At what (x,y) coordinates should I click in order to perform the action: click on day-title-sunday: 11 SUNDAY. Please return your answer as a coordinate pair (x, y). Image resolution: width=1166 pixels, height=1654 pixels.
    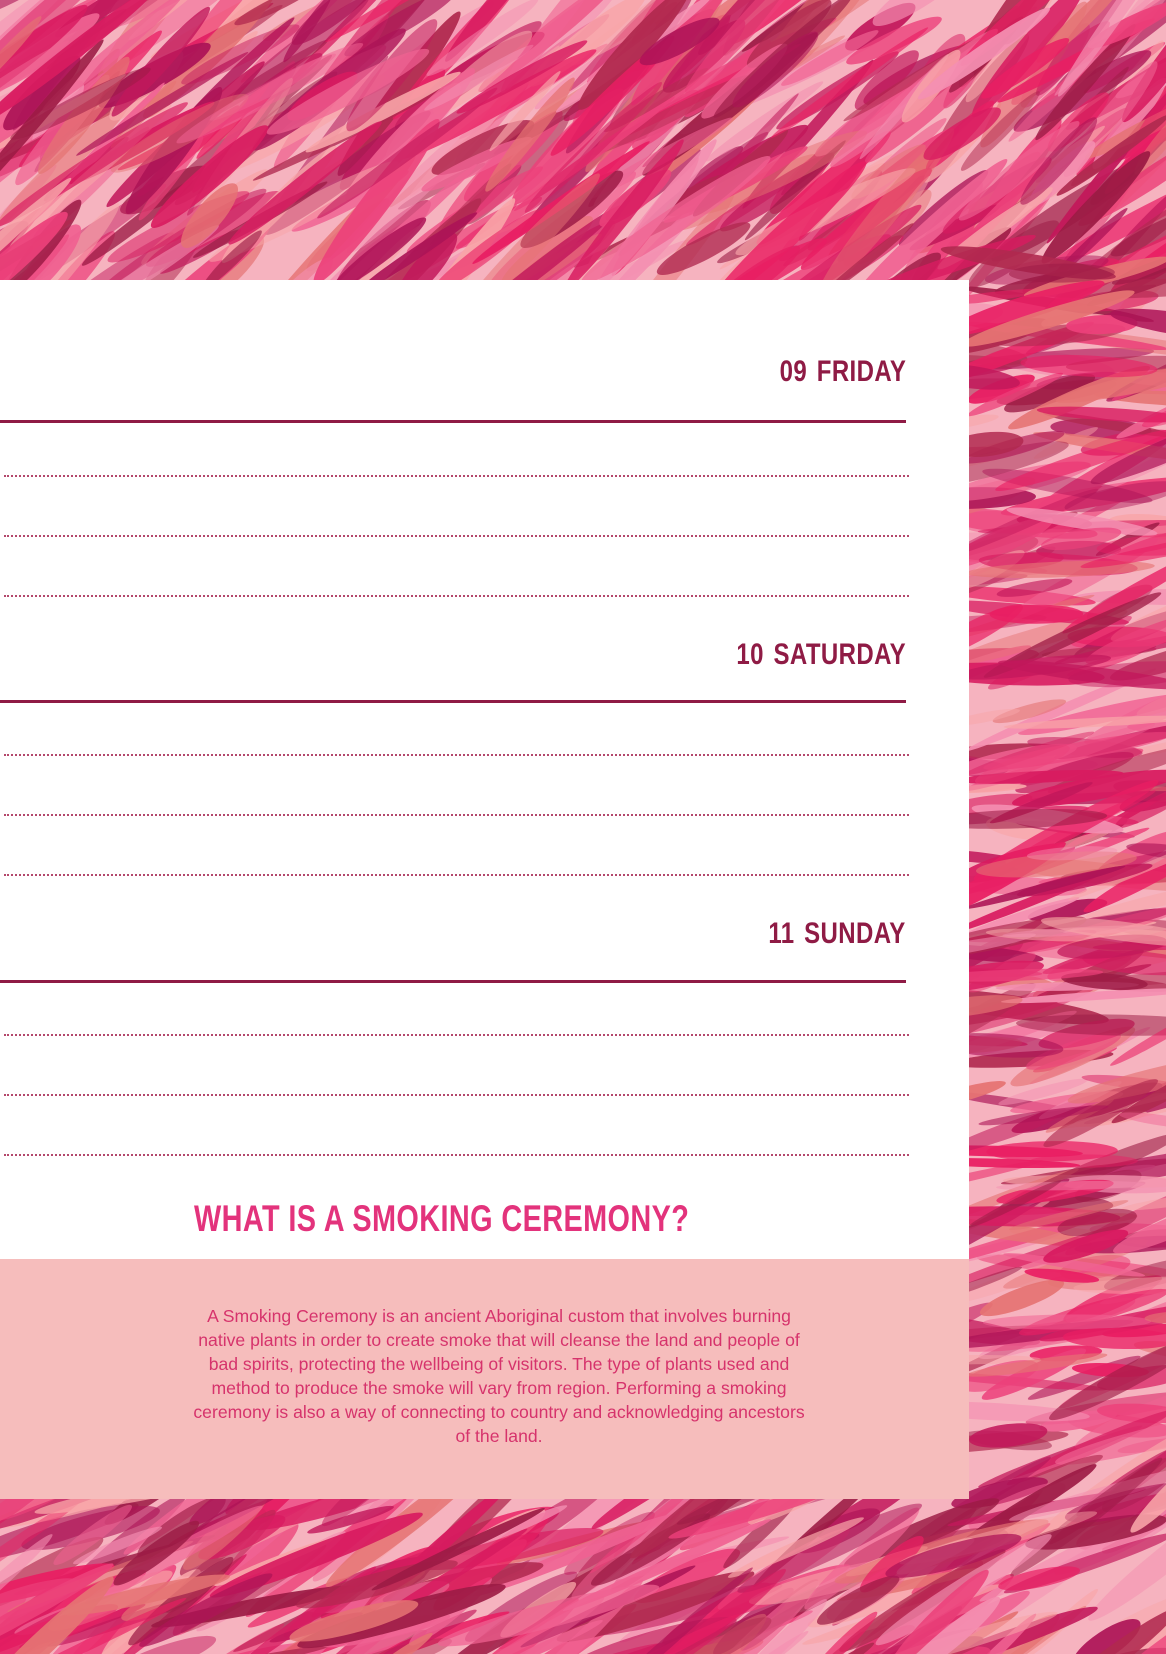
    Looking at the image, I should click on (837, 934).